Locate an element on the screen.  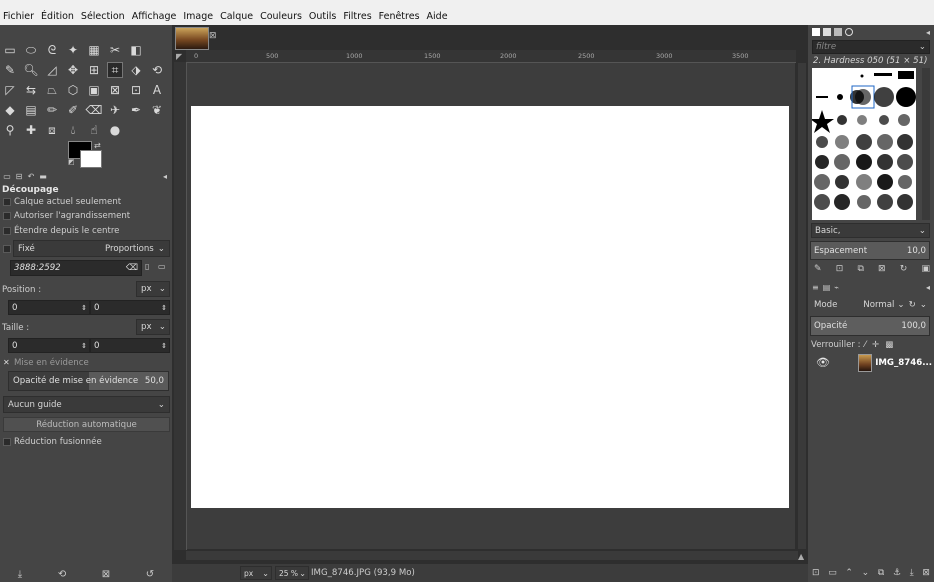
align-icon: ⊞ is located at coordinates (94, 70).